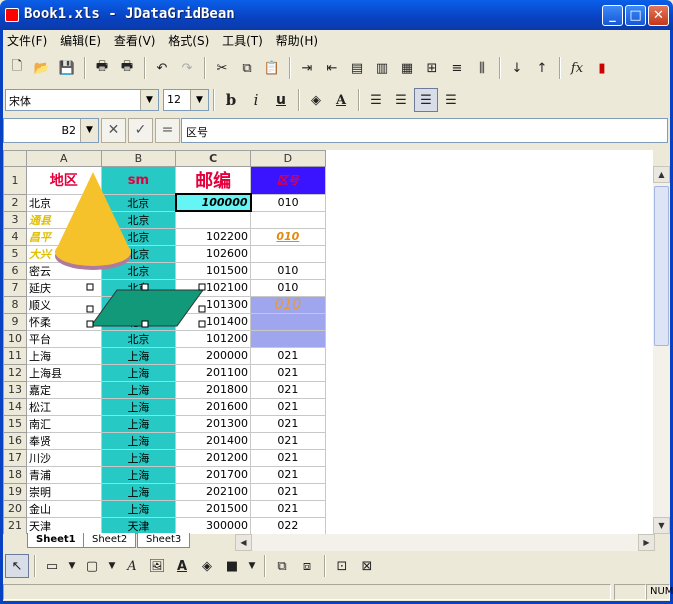 This screenshot has width=673, height=604. I want to click on scroll-up-icon: ▲, so click(661, 174).